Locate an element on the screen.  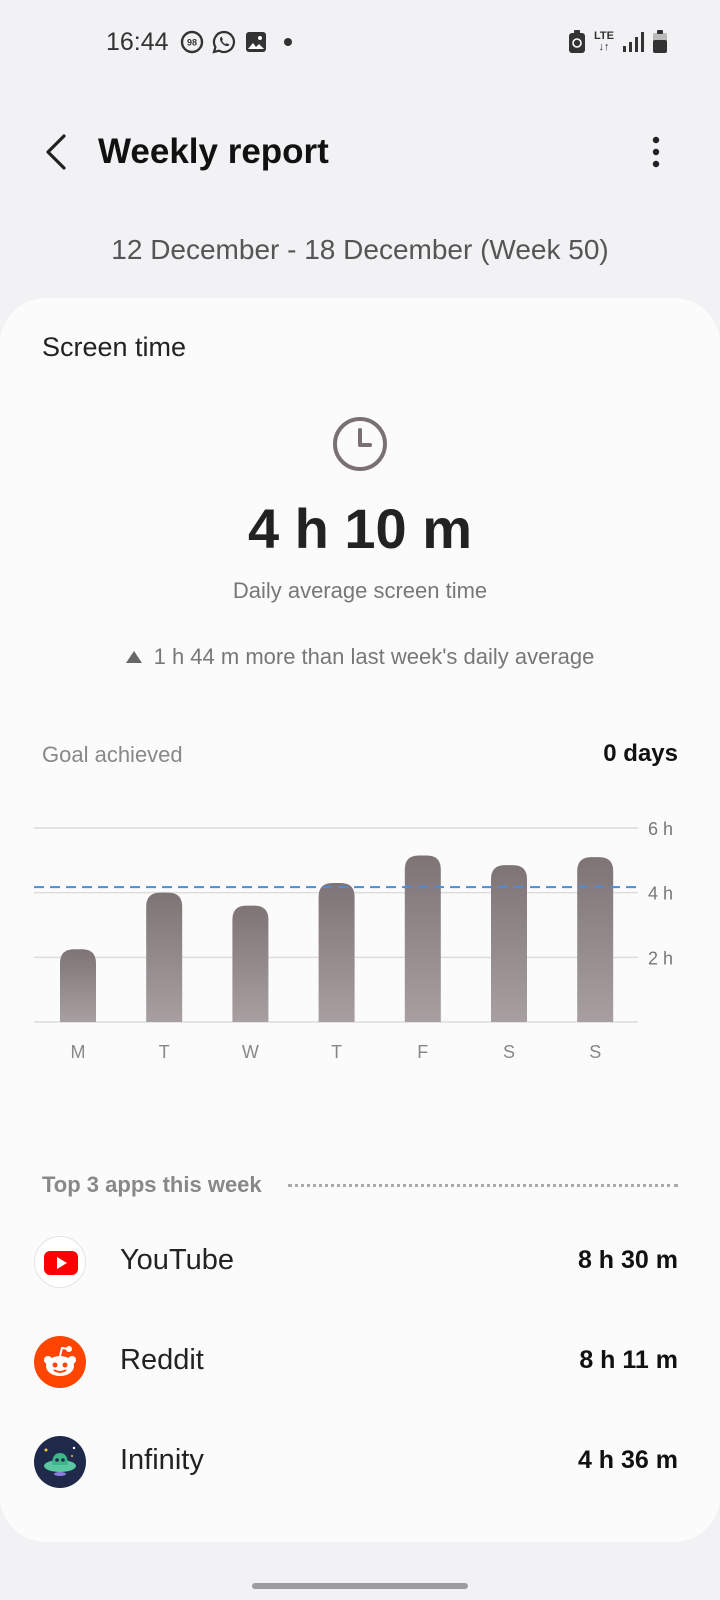
app-name: YouTube is located at coordinates (177, 1260).